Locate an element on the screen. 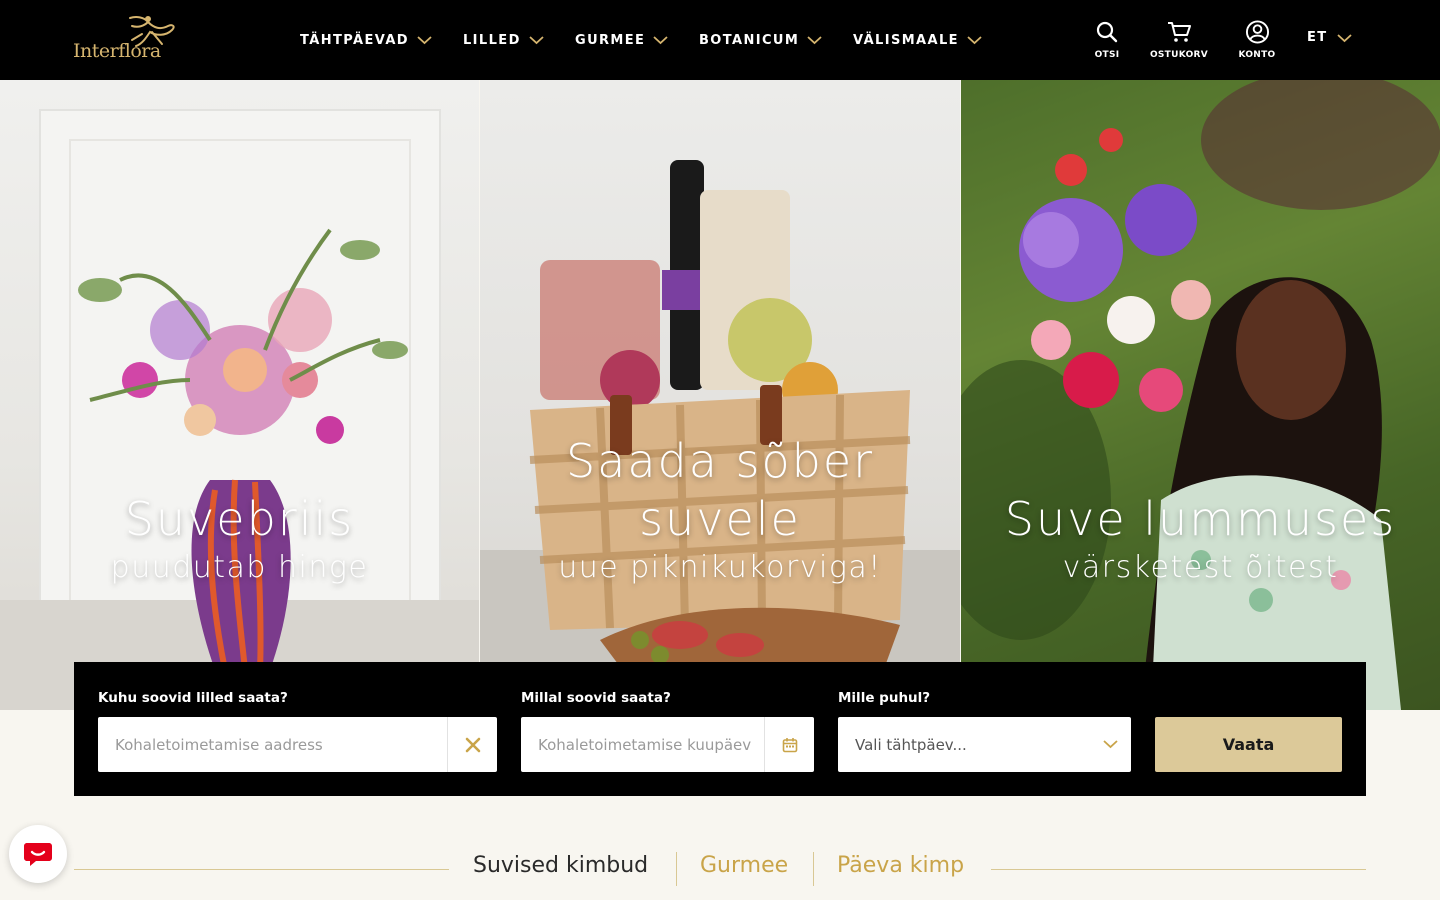 The image size is (1440, 900). hero-heading-line1: Saada sõber is located at coordinates (720, 461).